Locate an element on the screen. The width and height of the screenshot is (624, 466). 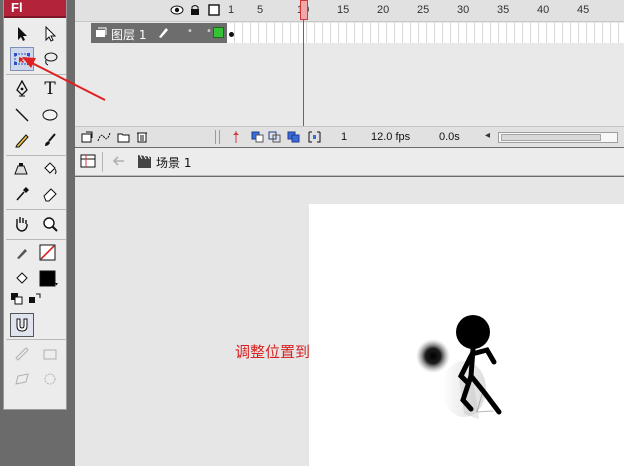
scale-option-button is located at coordinates (50, 379).